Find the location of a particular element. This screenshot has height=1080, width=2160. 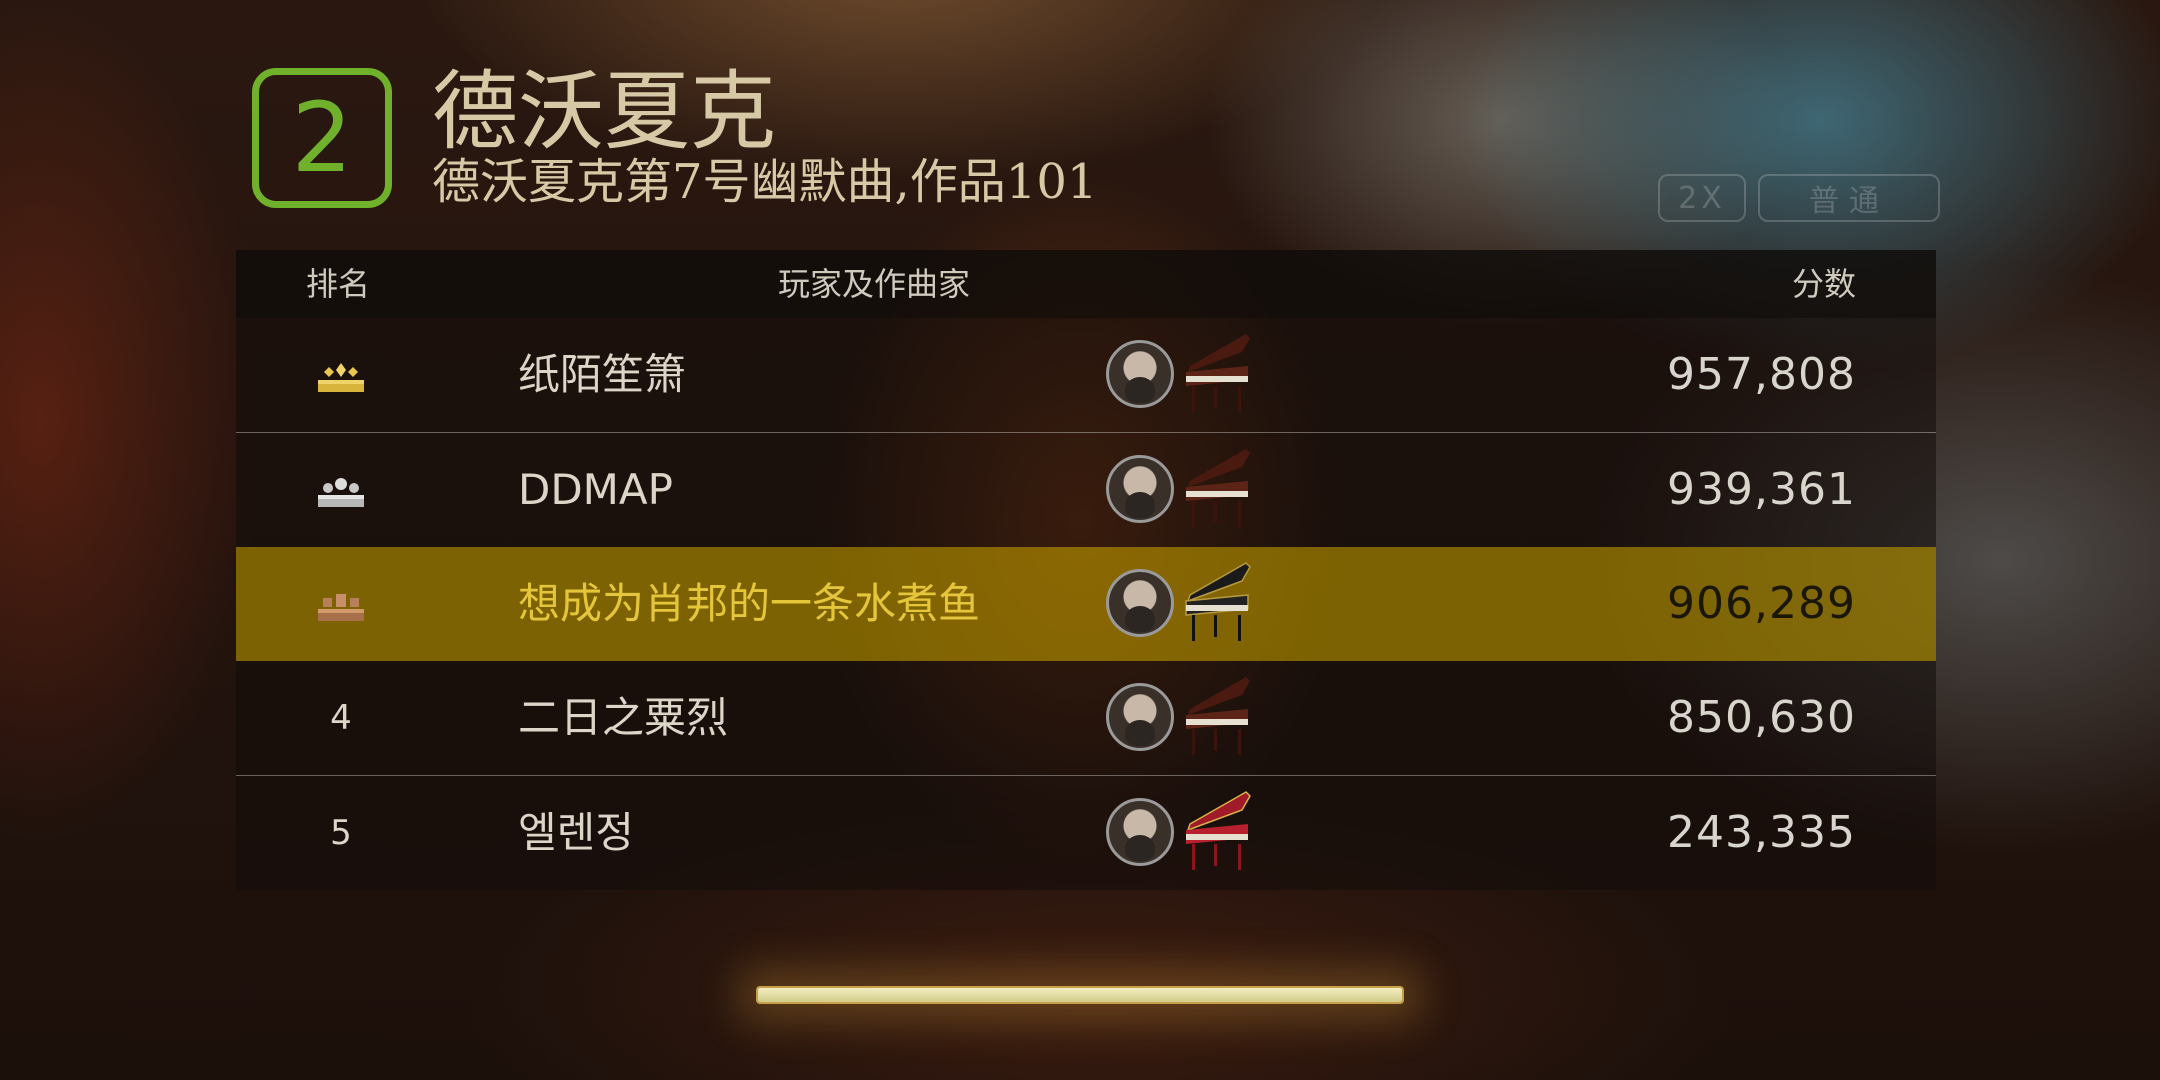

loading-progress-bar is located at coordinates (1080, 995).